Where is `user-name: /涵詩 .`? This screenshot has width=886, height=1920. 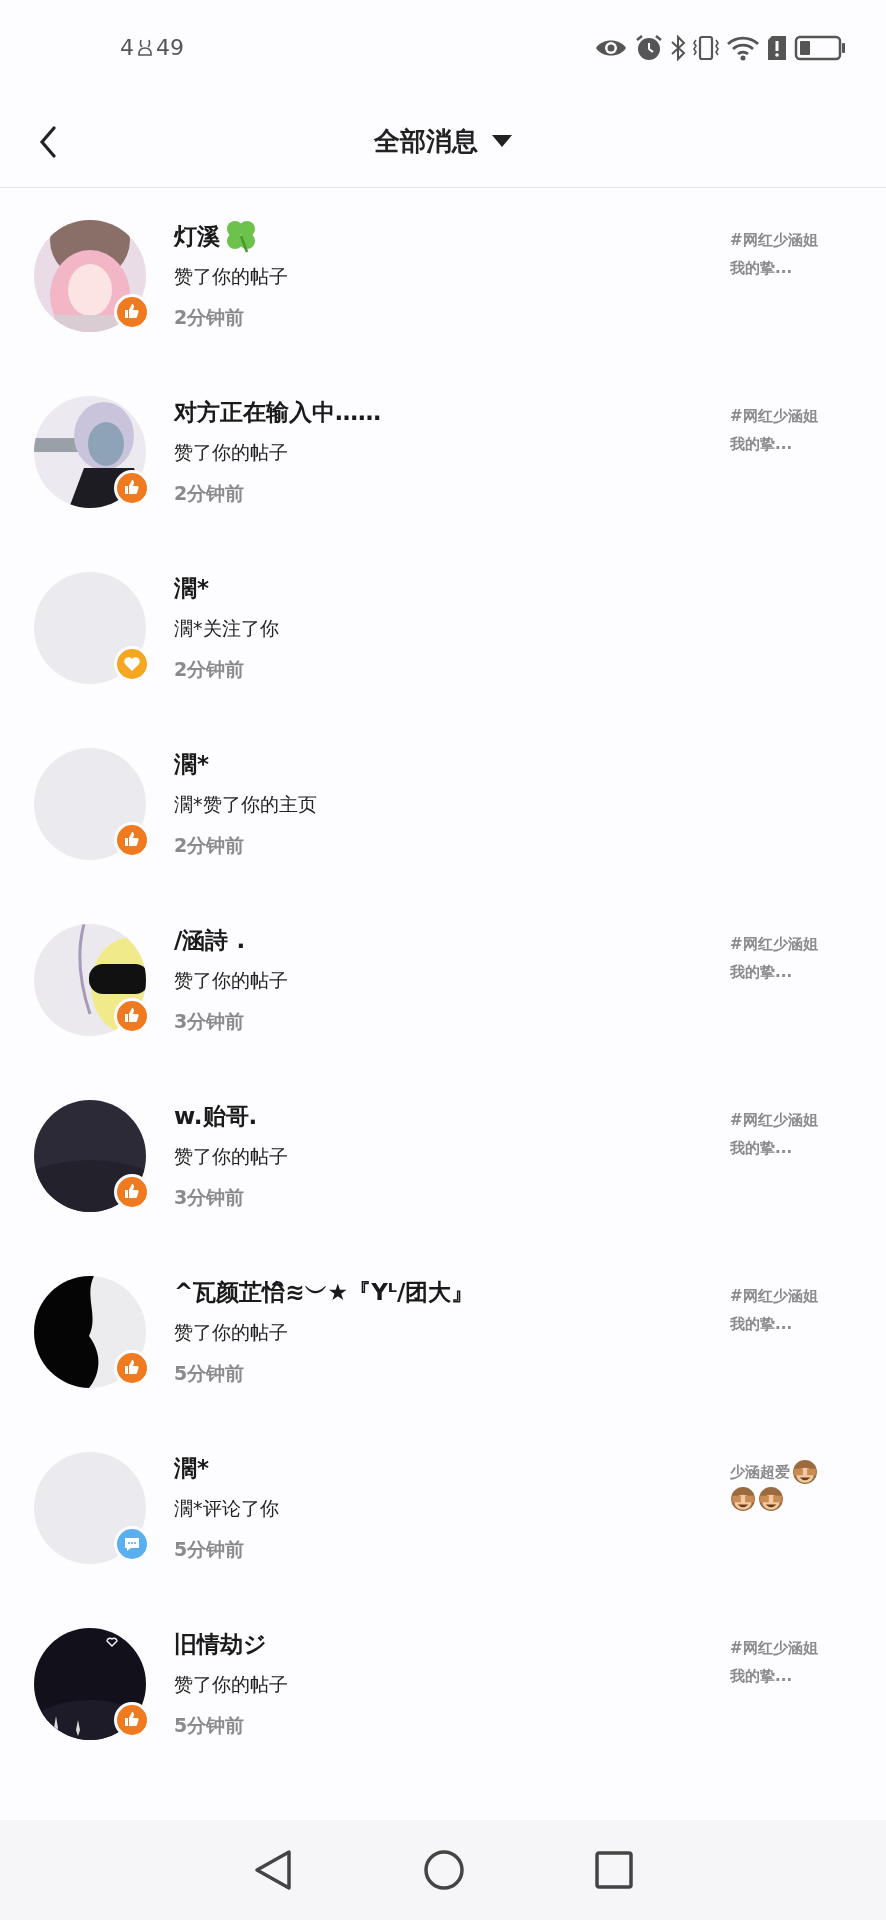 user-name: /涵詩 . is located at coordinates (210, 940).